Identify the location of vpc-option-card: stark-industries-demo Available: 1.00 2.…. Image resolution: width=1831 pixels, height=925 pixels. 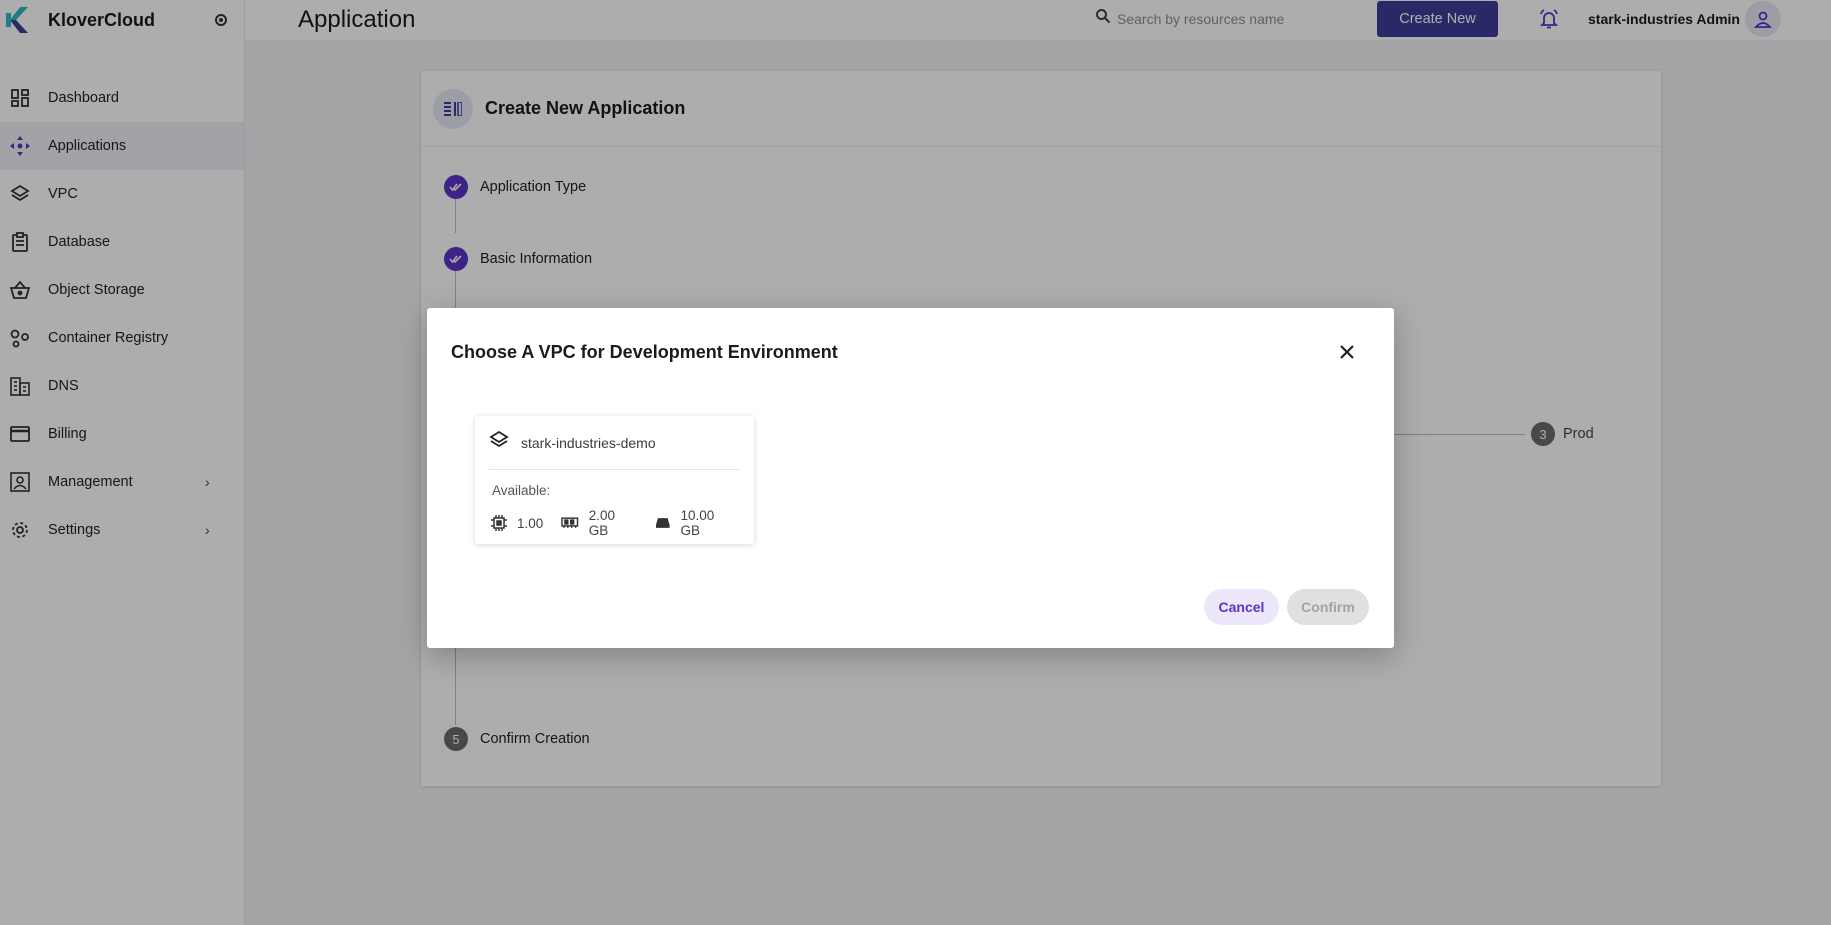
(614, 480).